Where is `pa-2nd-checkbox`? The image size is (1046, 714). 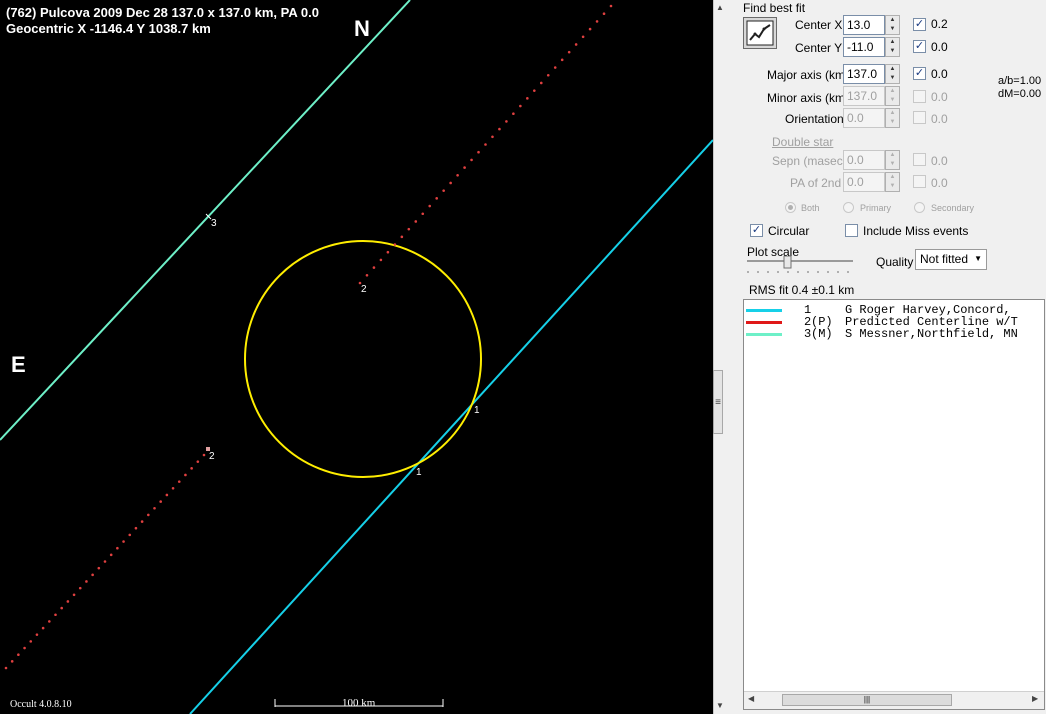
pa-2nd-checkbox is located at coordinates (919, 181).